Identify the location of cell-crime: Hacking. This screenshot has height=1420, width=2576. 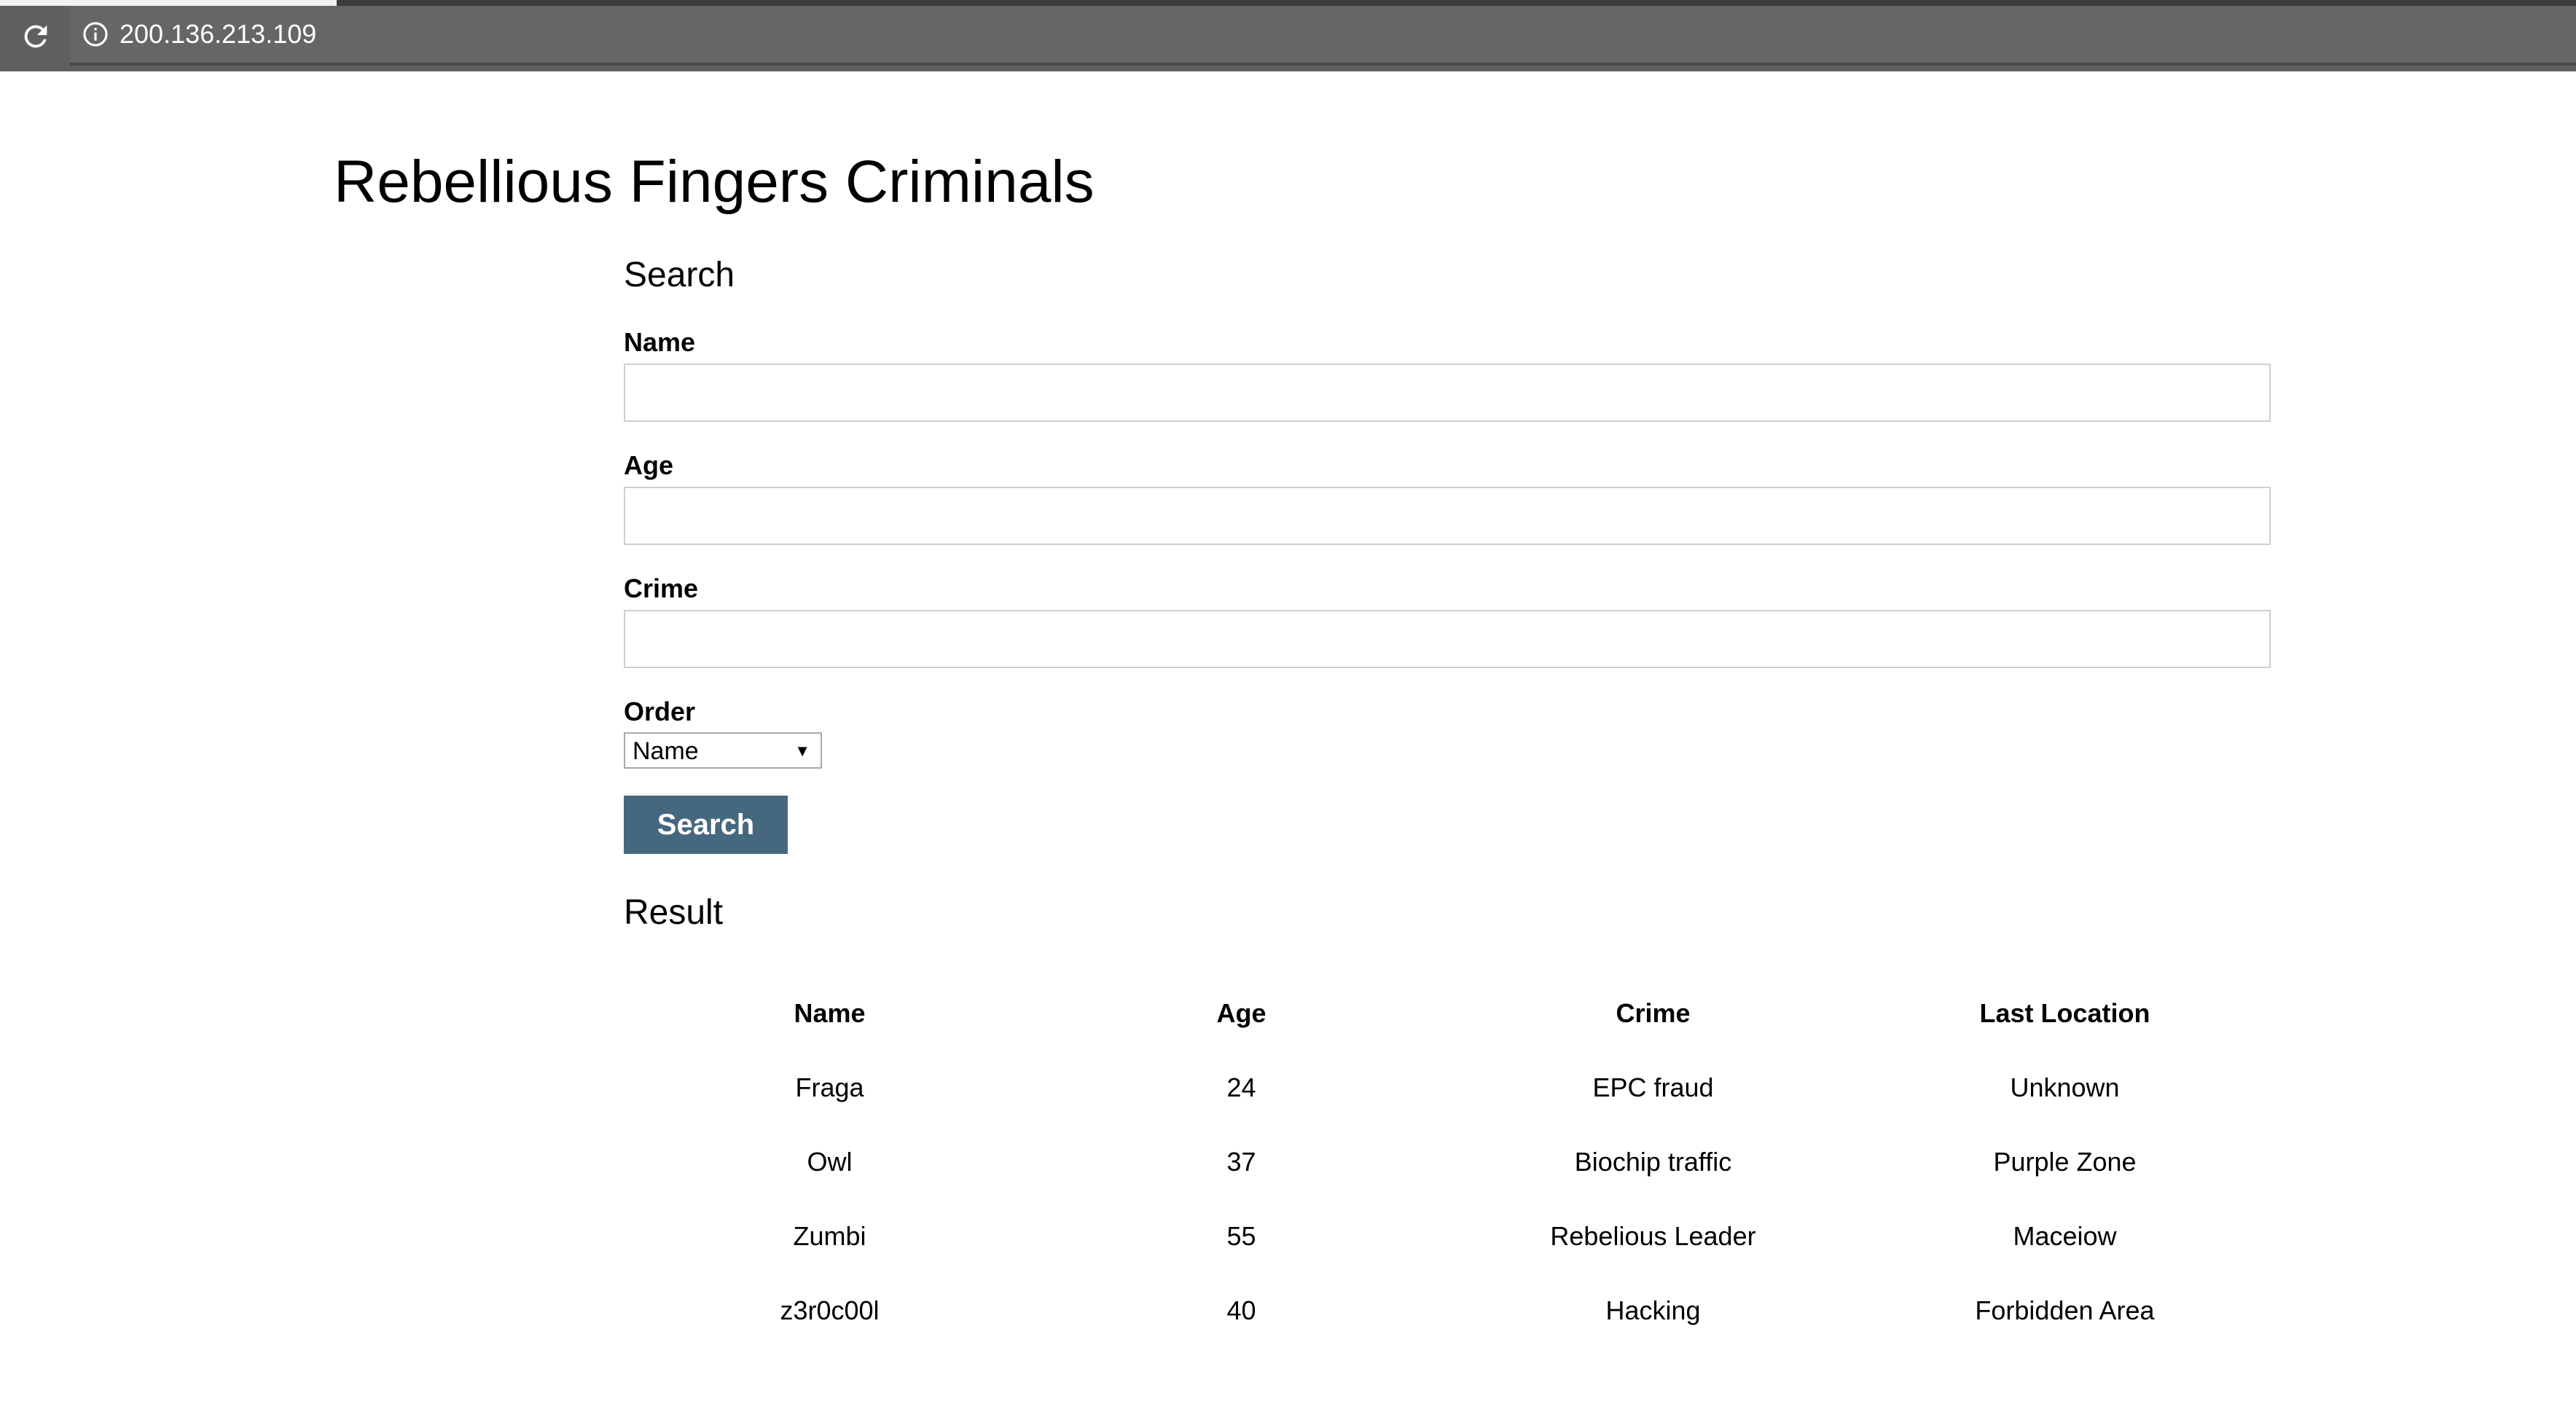
(1653, 1310).